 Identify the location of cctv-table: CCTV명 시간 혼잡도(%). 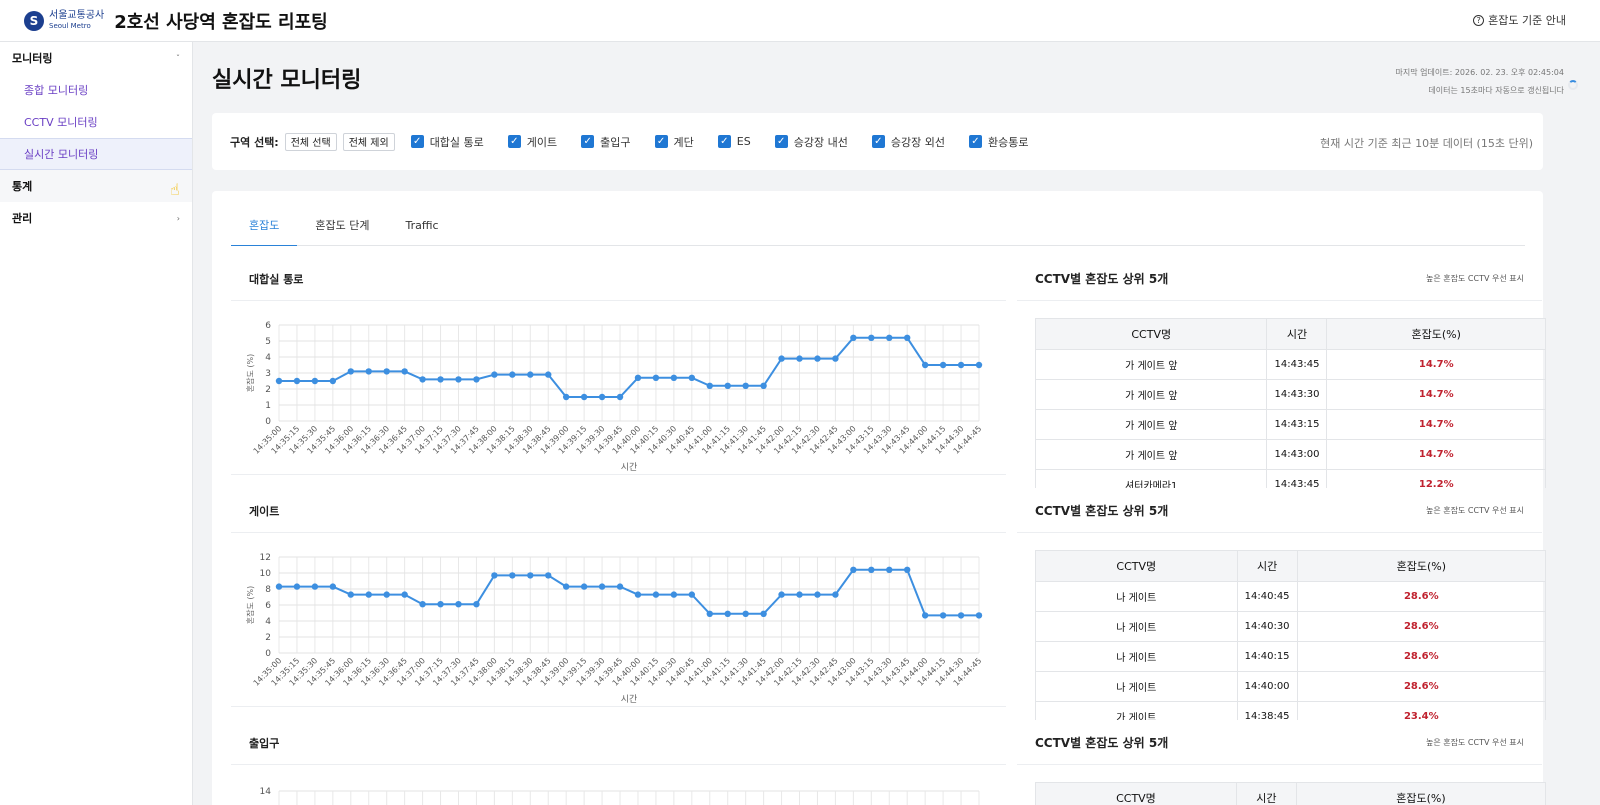
(1290, 793).